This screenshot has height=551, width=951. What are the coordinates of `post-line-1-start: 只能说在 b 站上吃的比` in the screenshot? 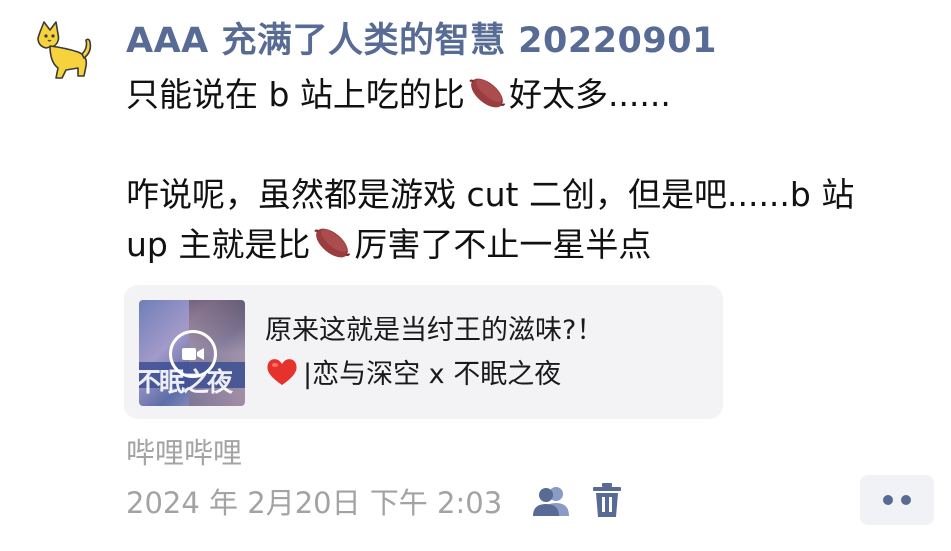 It's located at (295, 94).